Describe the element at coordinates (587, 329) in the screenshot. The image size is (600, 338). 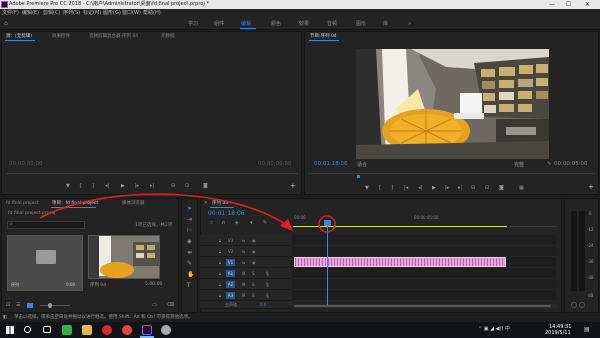
I see `notification-icon: ▤` at that location.